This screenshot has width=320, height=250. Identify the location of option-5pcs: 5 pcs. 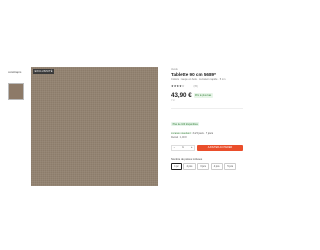
(230, 166).